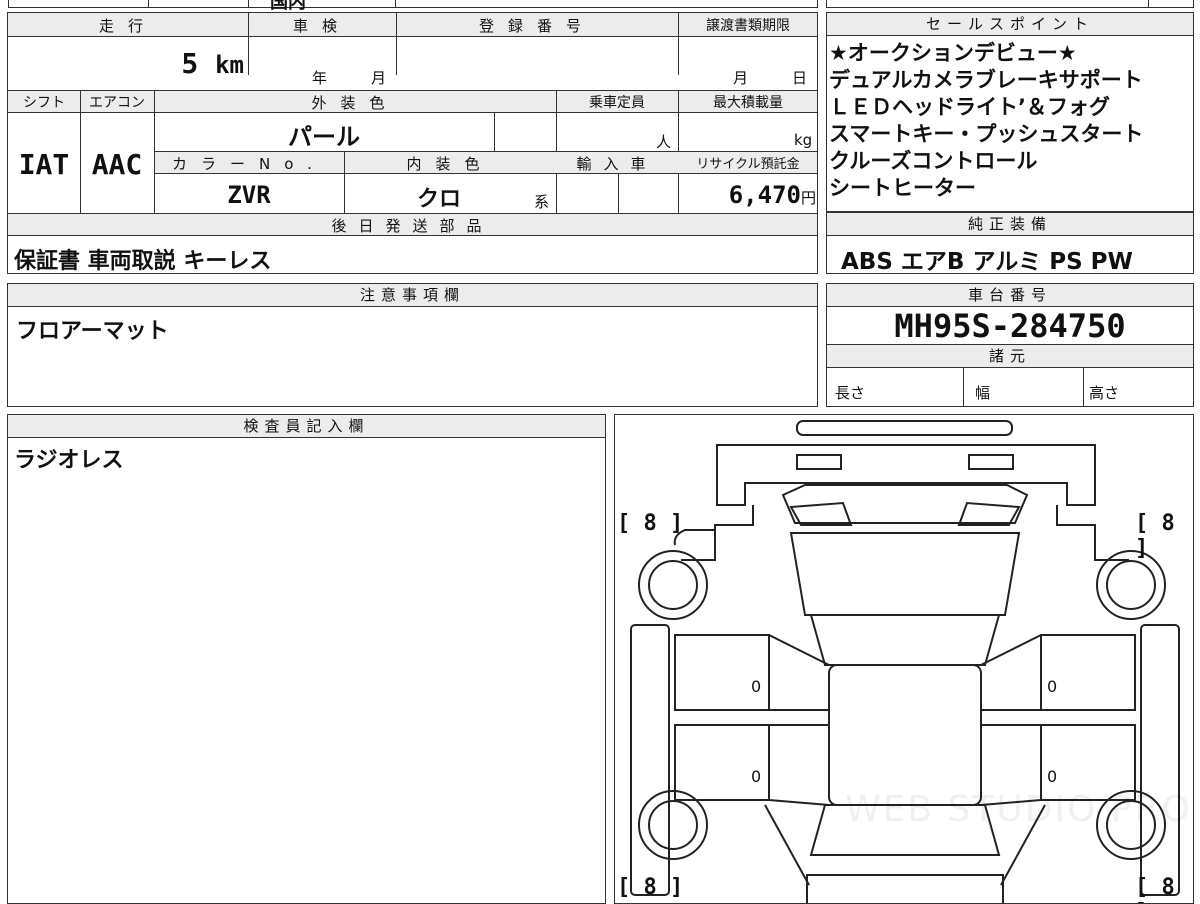  What do you see at coordinates (650, 523) in the screenshot?
I see `score-front-left: [ 8 ]` at bounding box center [650, 523].